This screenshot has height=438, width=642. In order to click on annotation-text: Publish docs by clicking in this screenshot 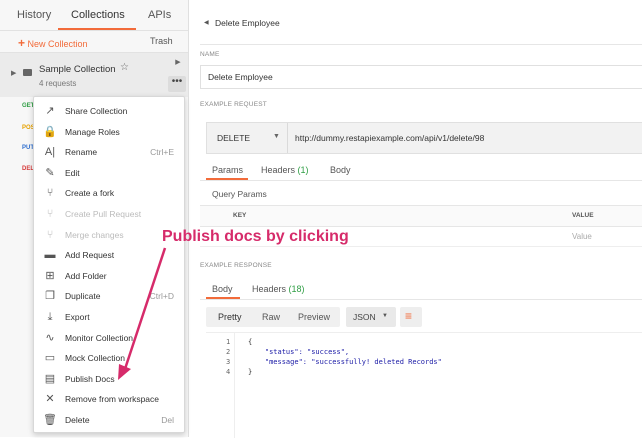, I will do `click(255, 236)`.